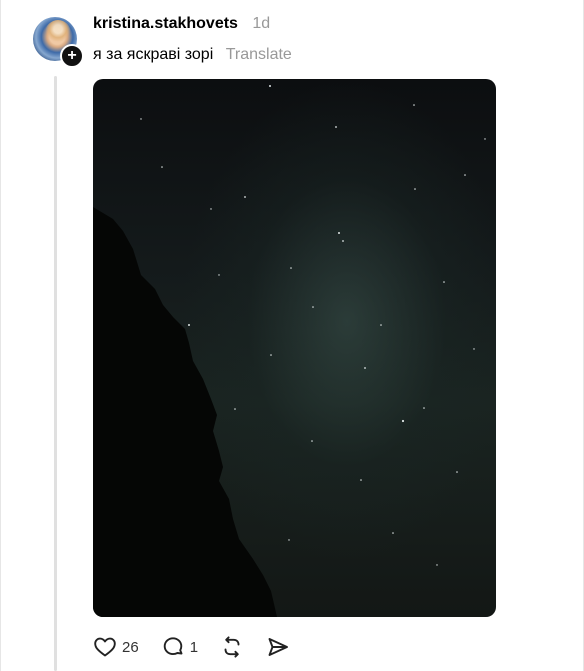 This screenshot has width=584, height=671. I want to click on comment-count: 1, so click(194, 647).